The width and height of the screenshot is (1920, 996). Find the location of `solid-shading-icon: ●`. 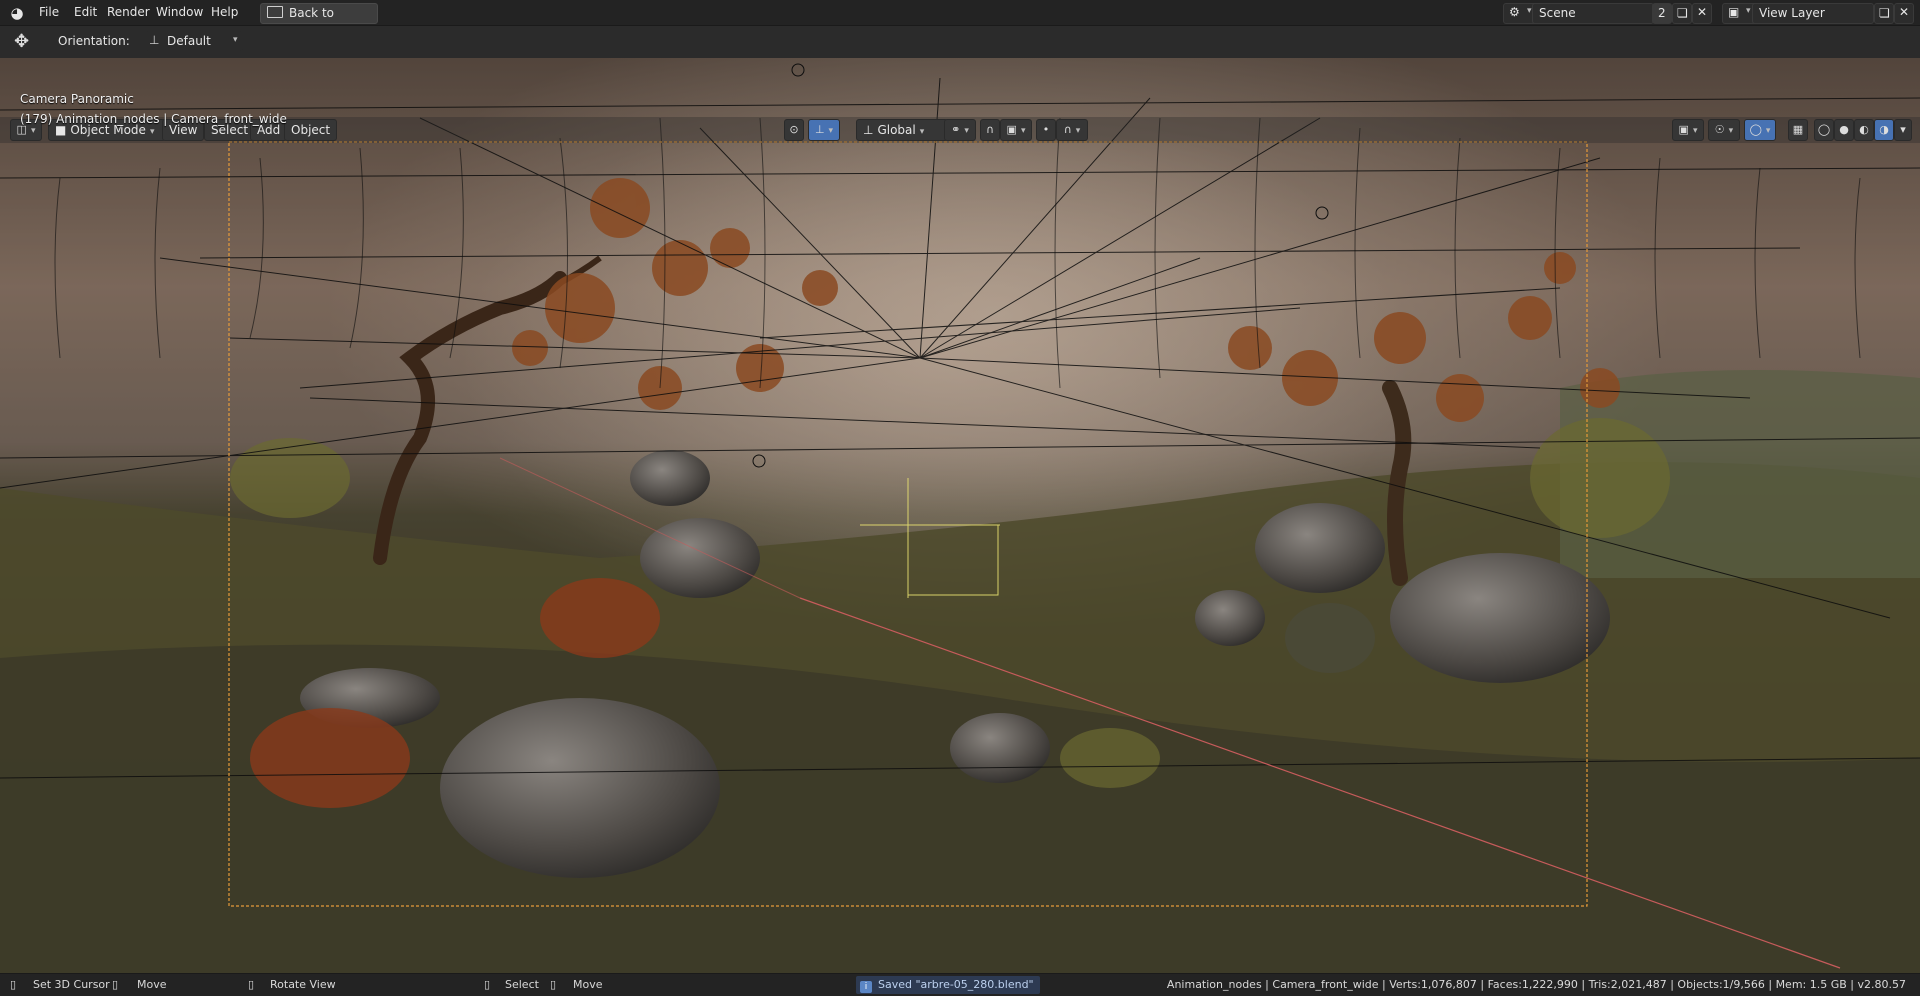

solid-shading-icon: ● is located at coordinates (1844, 130).